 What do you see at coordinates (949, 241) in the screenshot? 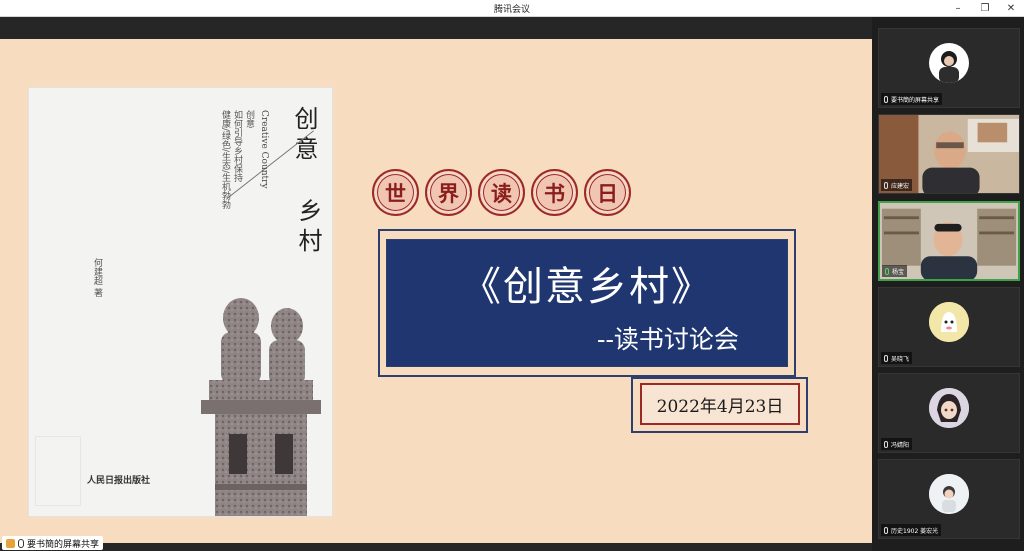
I see `participant-tile-speaking: 杨宝` at bounding box center [949, 241].